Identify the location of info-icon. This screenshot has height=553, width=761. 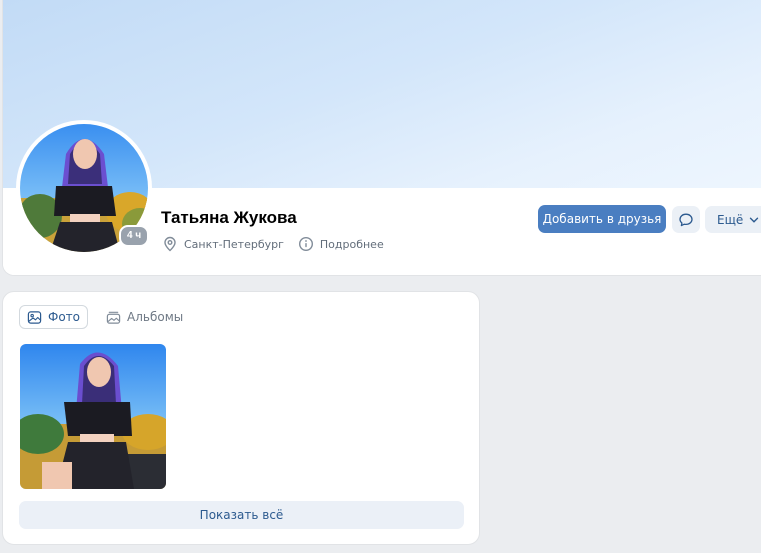
(305, 244).